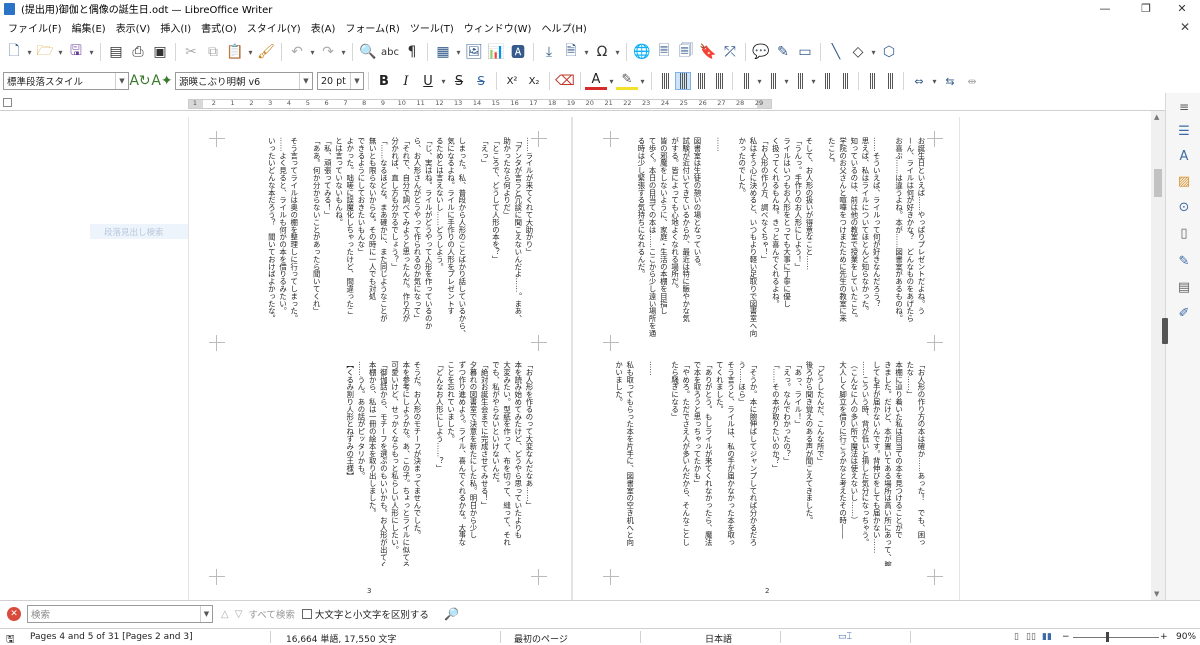 This screenshot has height=645, width=1200. What do you see at coordinates (934, 81) in the screenshot?
I see `line-spacing-dropdown-icon: ▾` at bounding box center [934, 81].